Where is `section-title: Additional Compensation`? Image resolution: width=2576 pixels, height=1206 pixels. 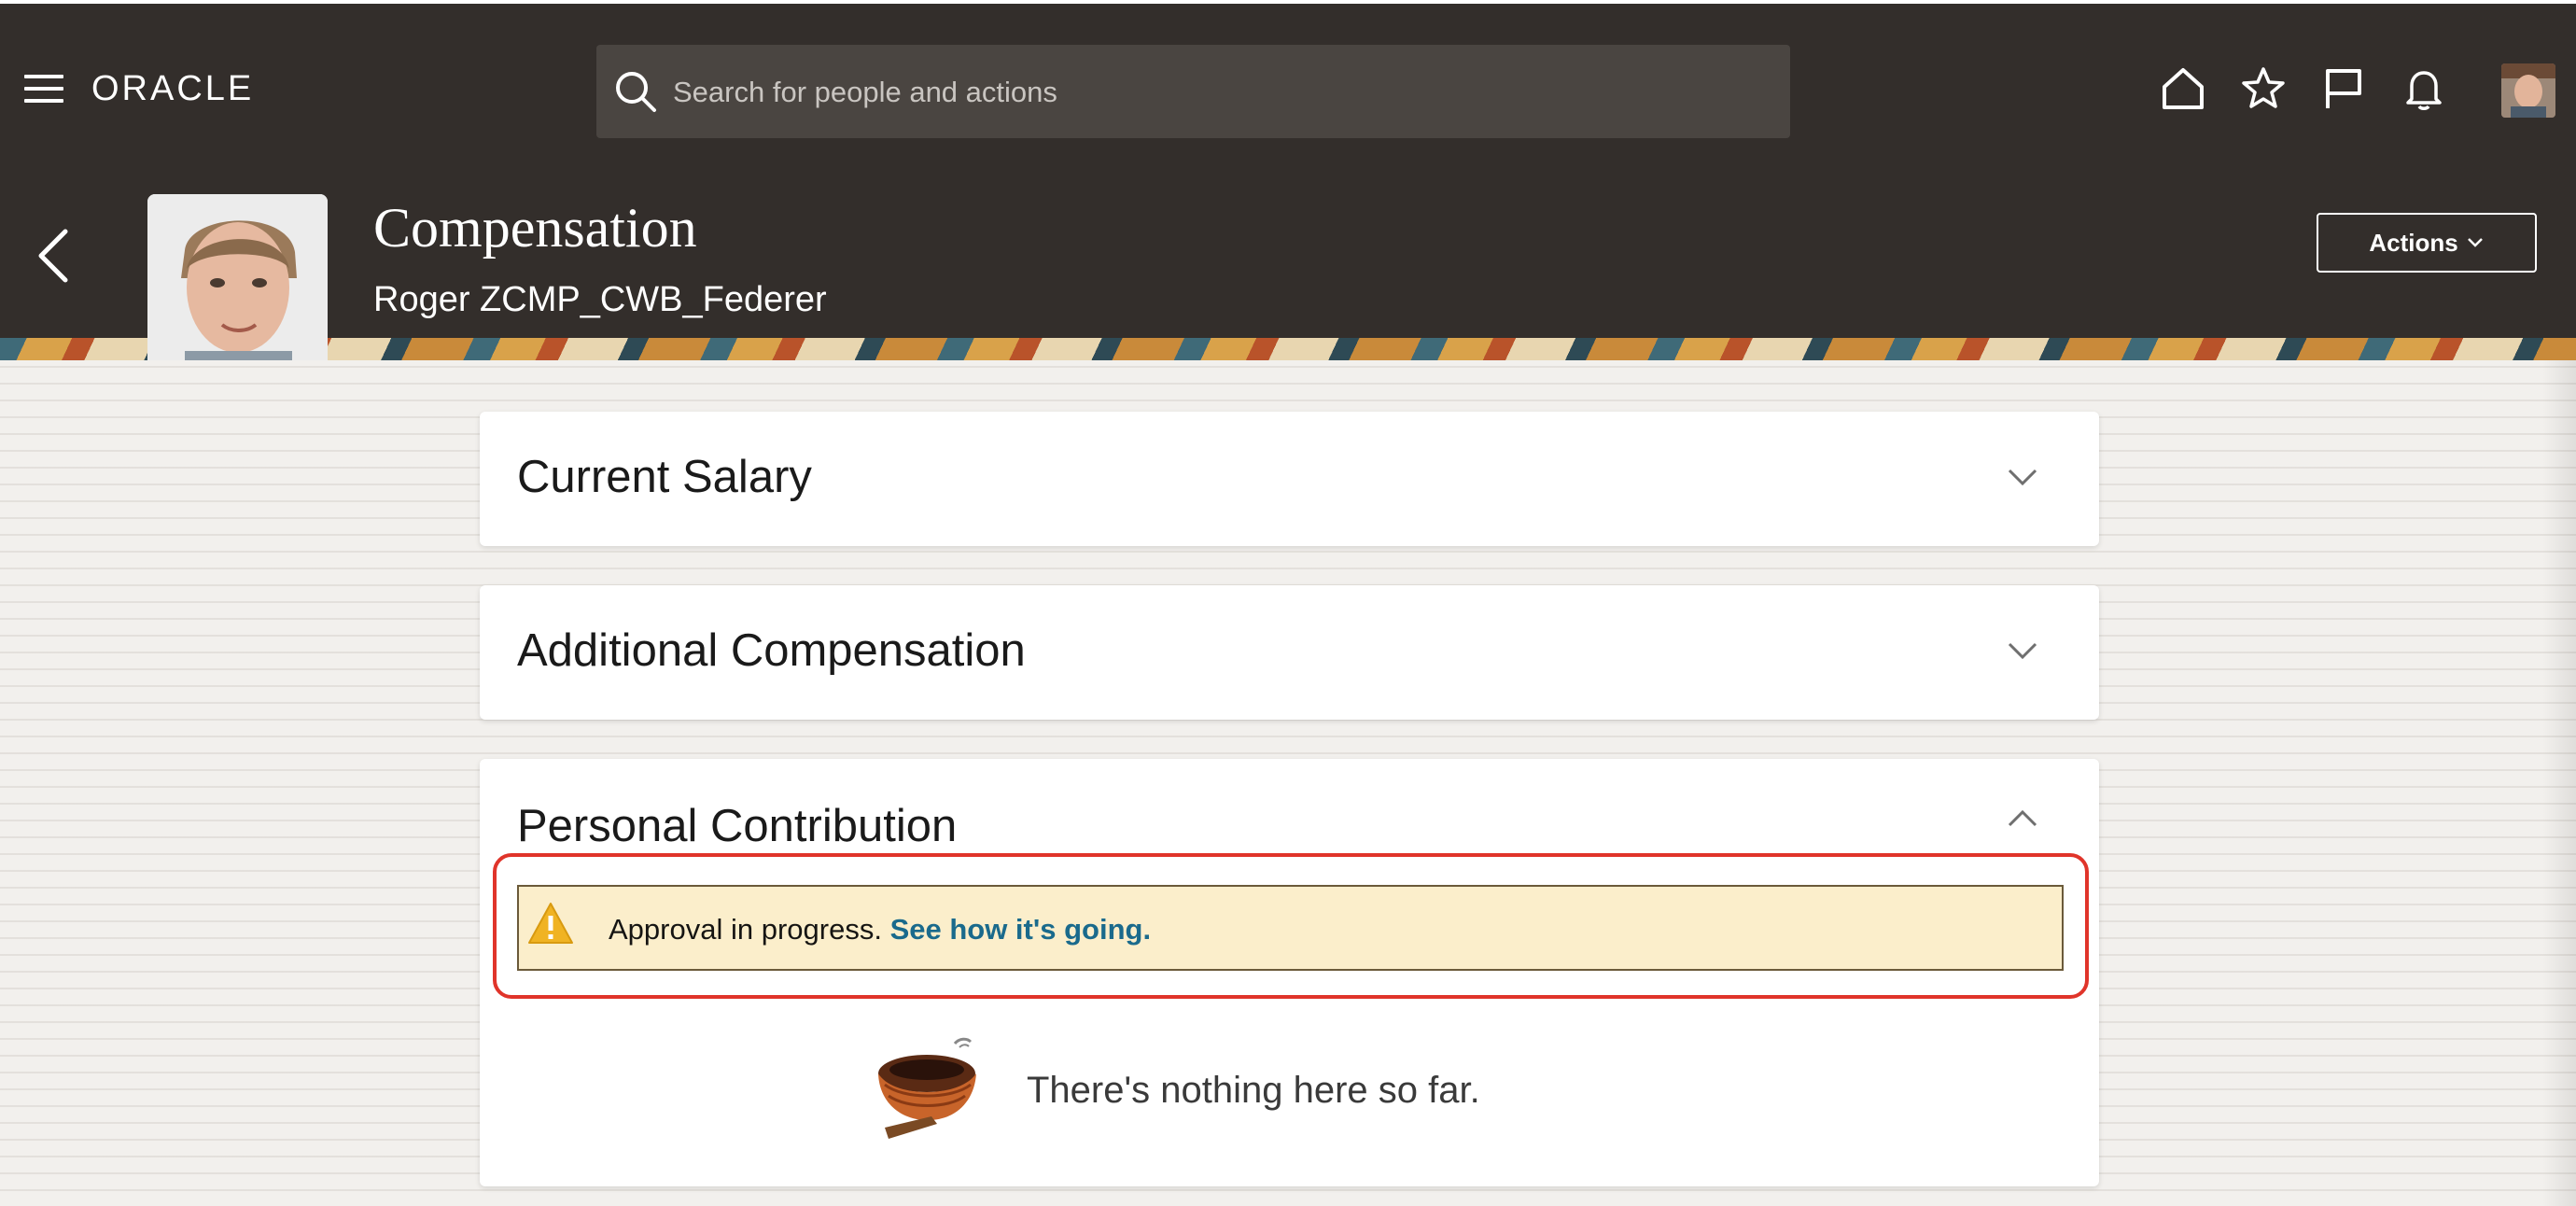
section-title: Additional Compensation is located at coordinates (771, 651).